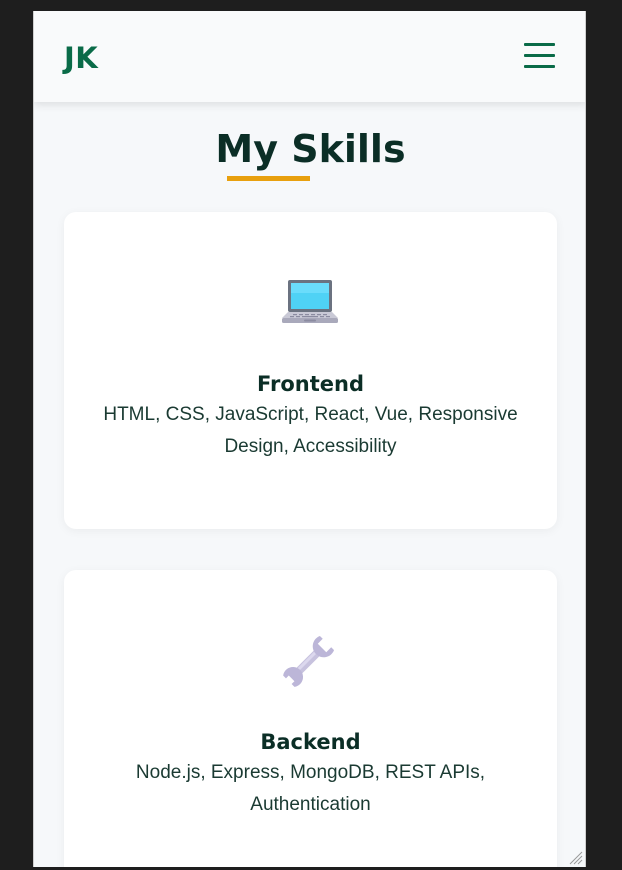 This screenshot has height=870, width=622. What do you see at coordinates (309, 661) in the screenshot?
I see `wrench-icon` at bounding box center [309, 661].